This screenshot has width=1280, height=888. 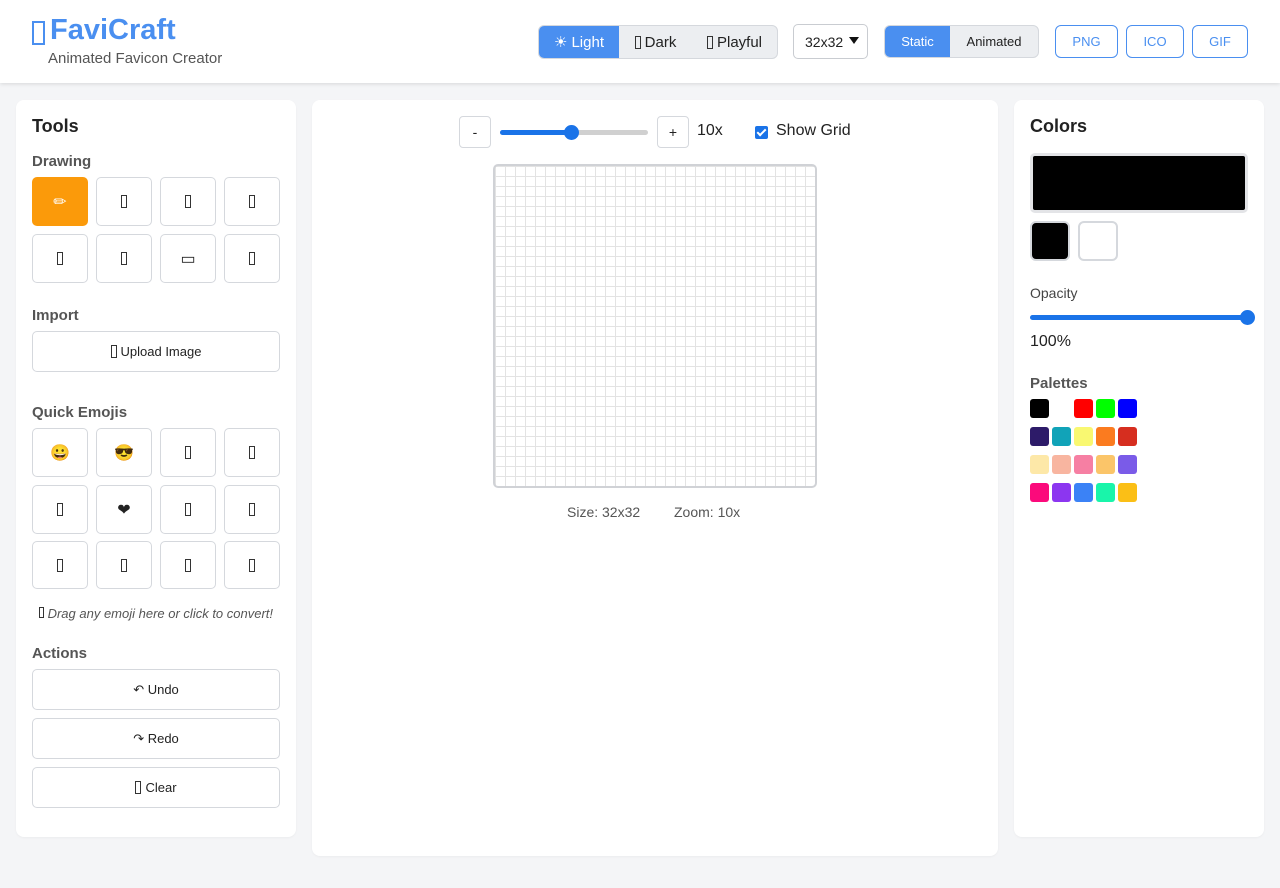 What do you see at coordinates (156, 351) in the screenshot?
I see `upload-image-button: Upload Image` at bounding box center [156, 351].